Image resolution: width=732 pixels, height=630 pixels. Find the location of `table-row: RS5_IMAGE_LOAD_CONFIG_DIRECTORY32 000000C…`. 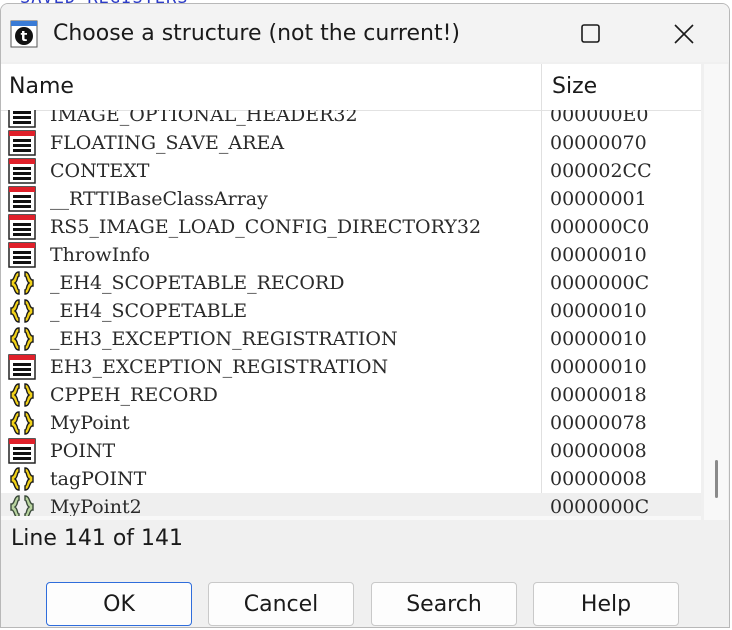

table-row: RS5_IMAGE_LOAD_CONFIG_DIRECTORY32 000000C… is located at coordinates (351, 227).